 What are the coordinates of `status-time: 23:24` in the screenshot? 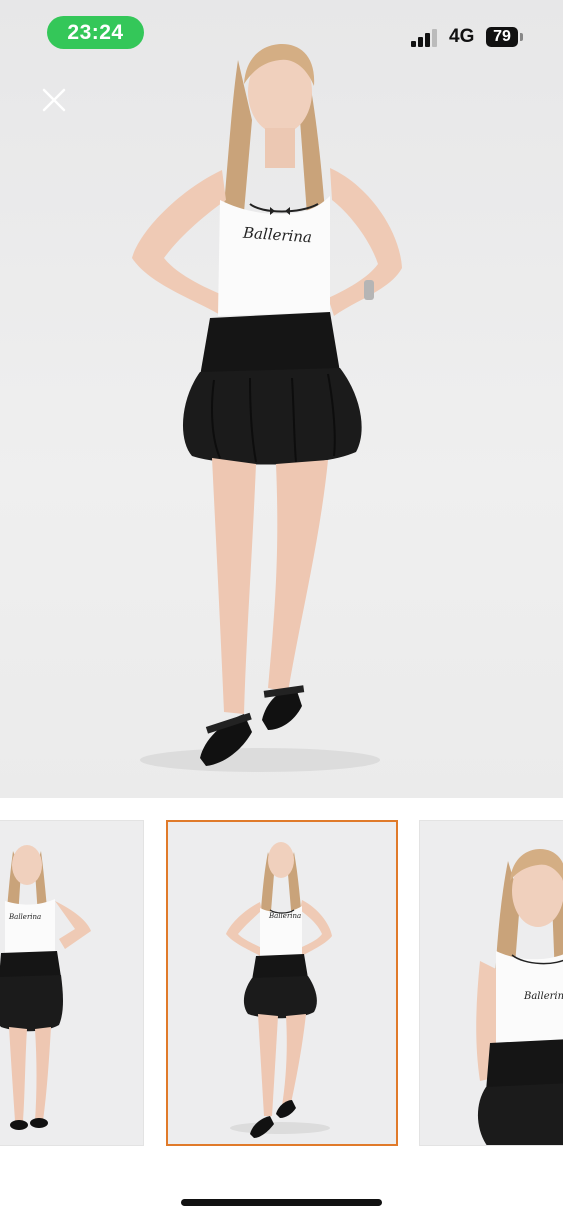 It's located at (95, 32).